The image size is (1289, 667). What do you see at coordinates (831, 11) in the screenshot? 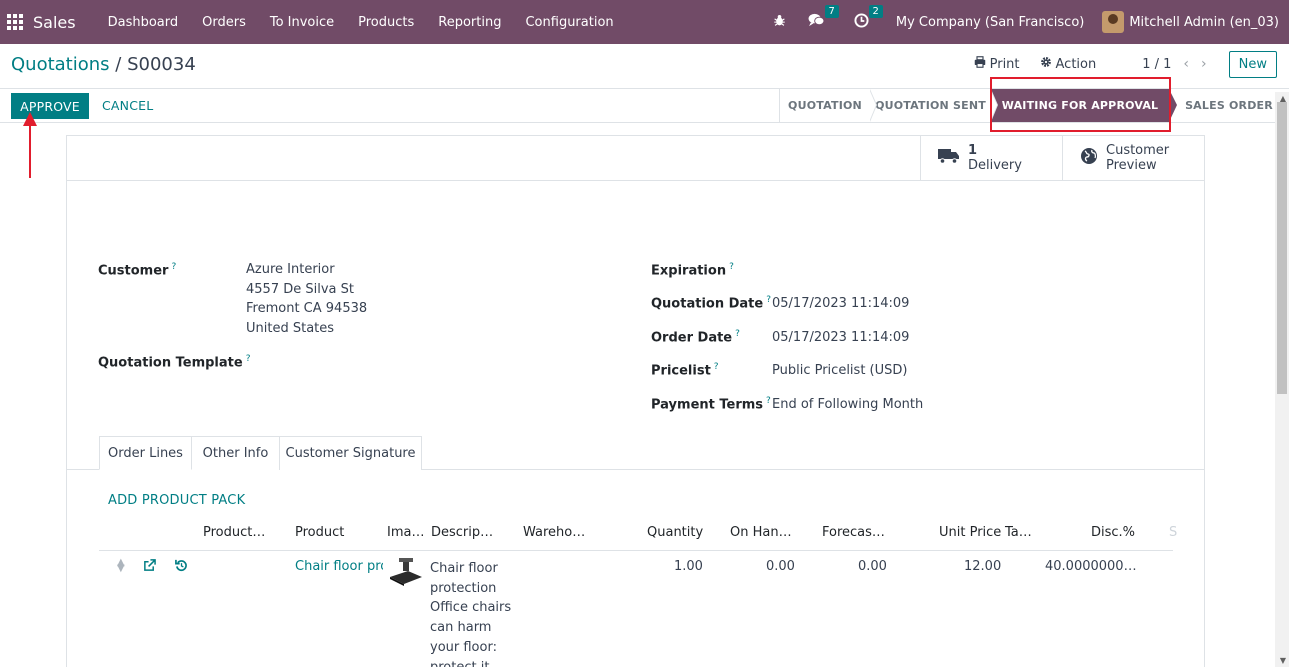
I see `messages-count-badge: 7` at bounding box center [831, 11].